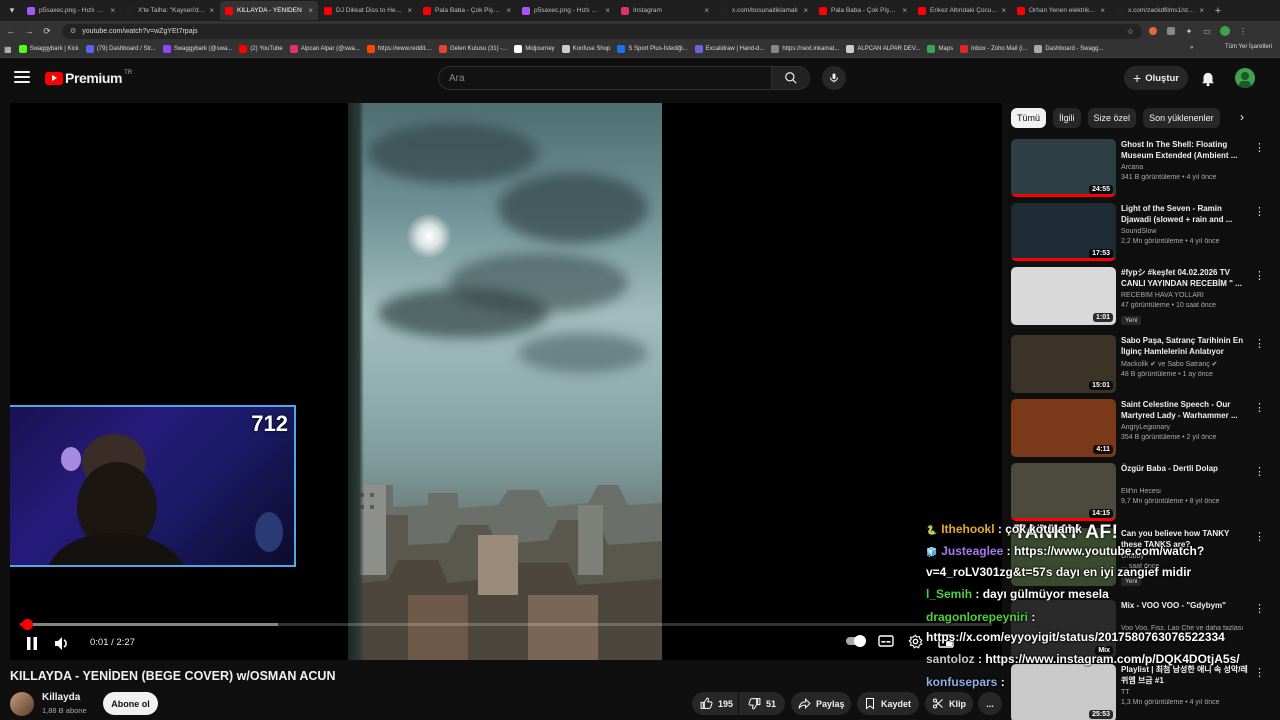  What do you see at coordinates (585, 49) in the screenshot?
I see `bookmark-item: Konfuse Shop` at bounding box center [585, 49].